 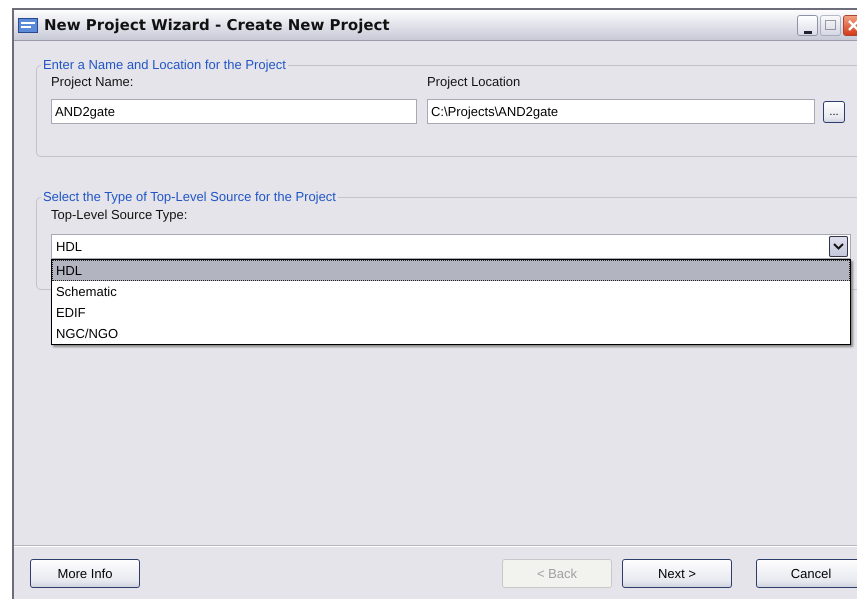 What do you see at coordinates (451, 291) in the screenshot?
I see `dropdown-option: Schematic` at bounding box center [451, 291].